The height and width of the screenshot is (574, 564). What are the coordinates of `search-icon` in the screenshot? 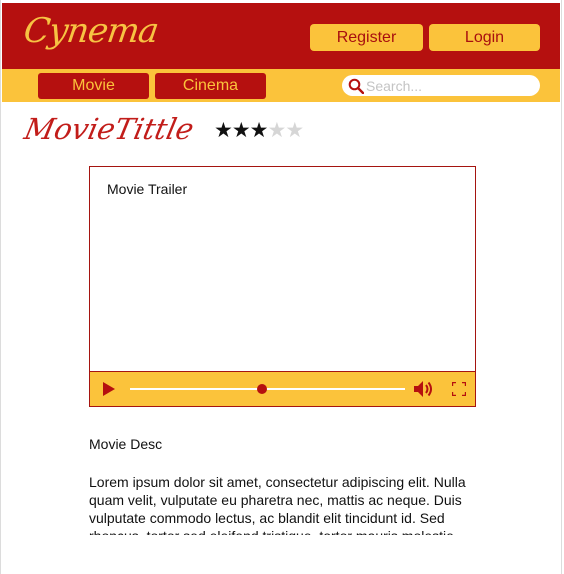 It's located at (356, 86).